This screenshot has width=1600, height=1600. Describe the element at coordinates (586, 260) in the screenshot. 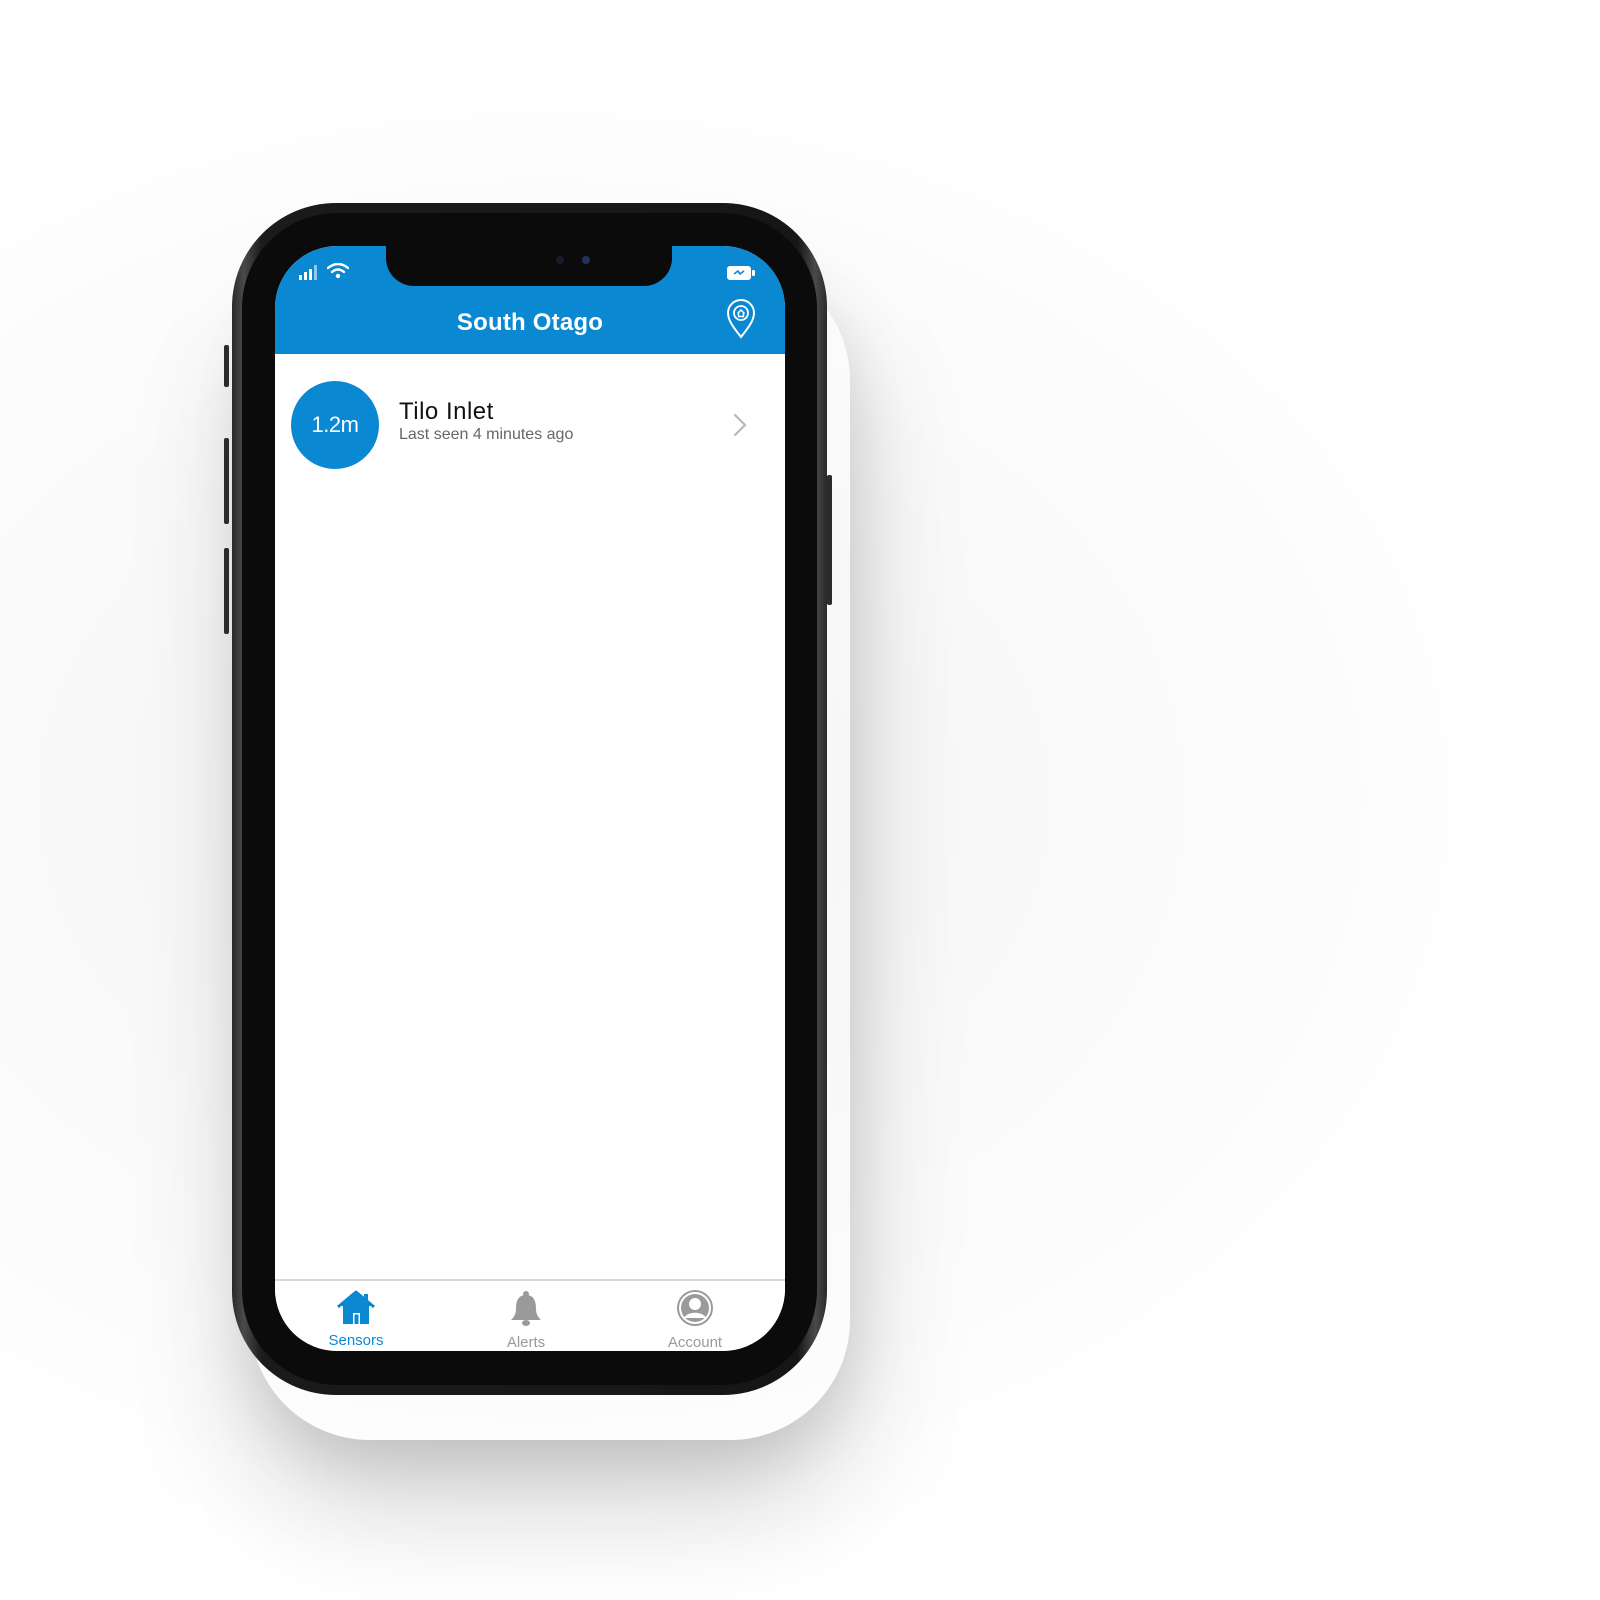

I see `camera-lens` at that location.